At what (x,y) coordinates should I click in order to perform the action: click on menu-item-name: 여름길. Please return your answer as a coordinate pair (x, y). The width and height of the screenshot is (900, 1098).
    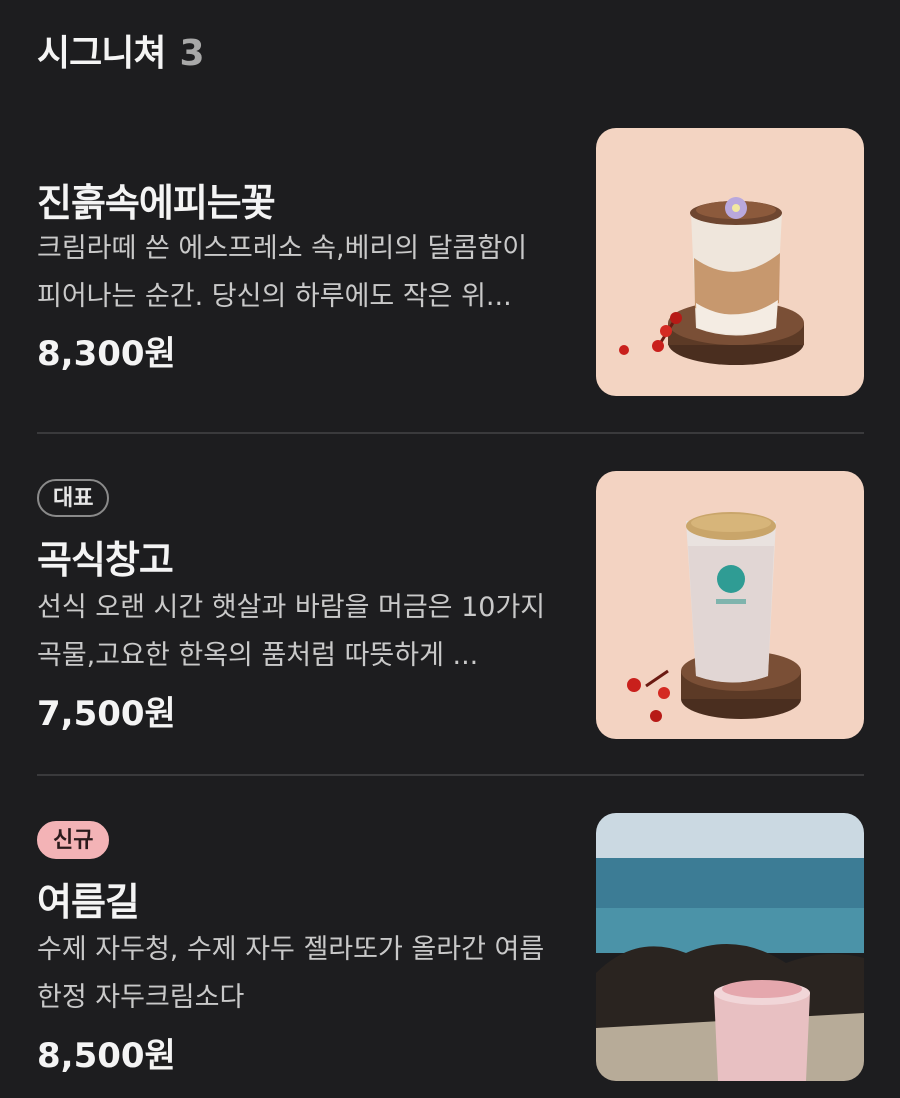
    Looking at the image, I should click on (88, 902).